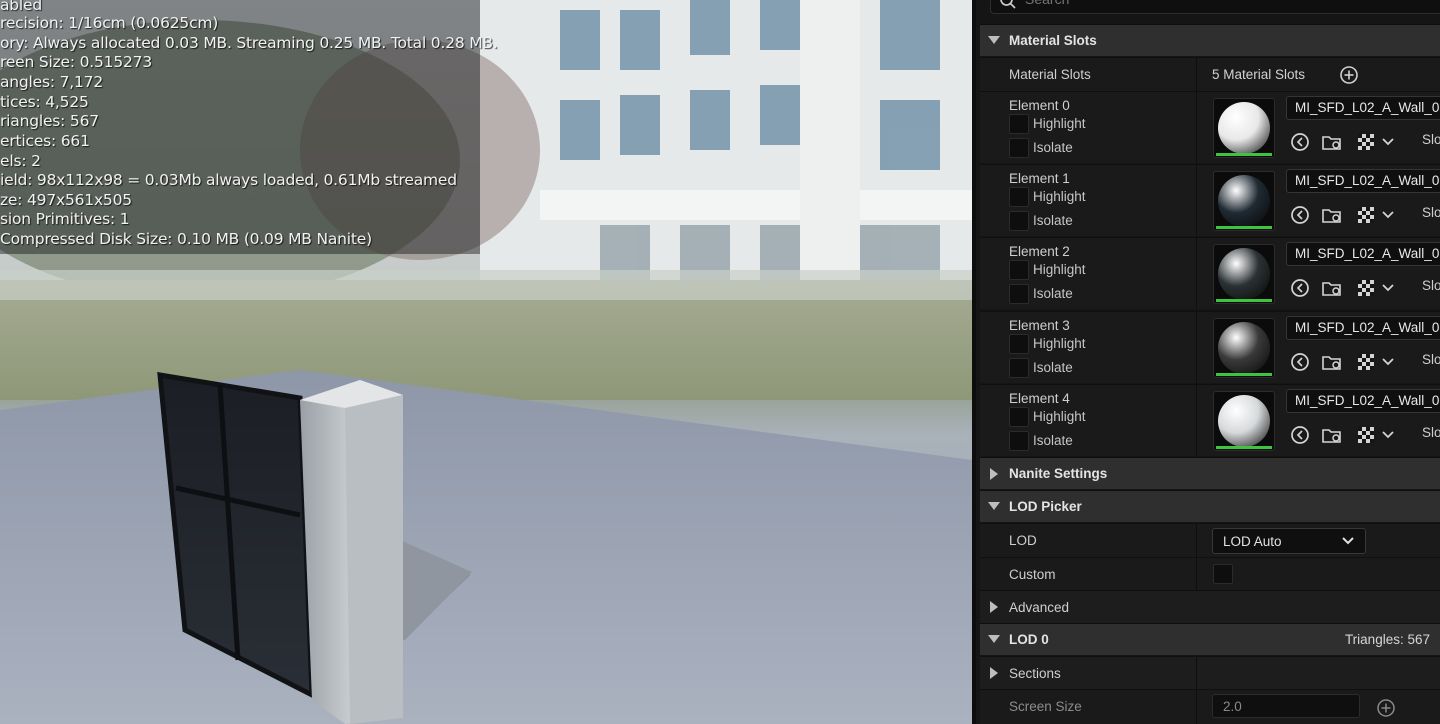 This screenshot has width=1440, height=724. I want to click on slot-name-label: Slot N, so click(1431, 285).